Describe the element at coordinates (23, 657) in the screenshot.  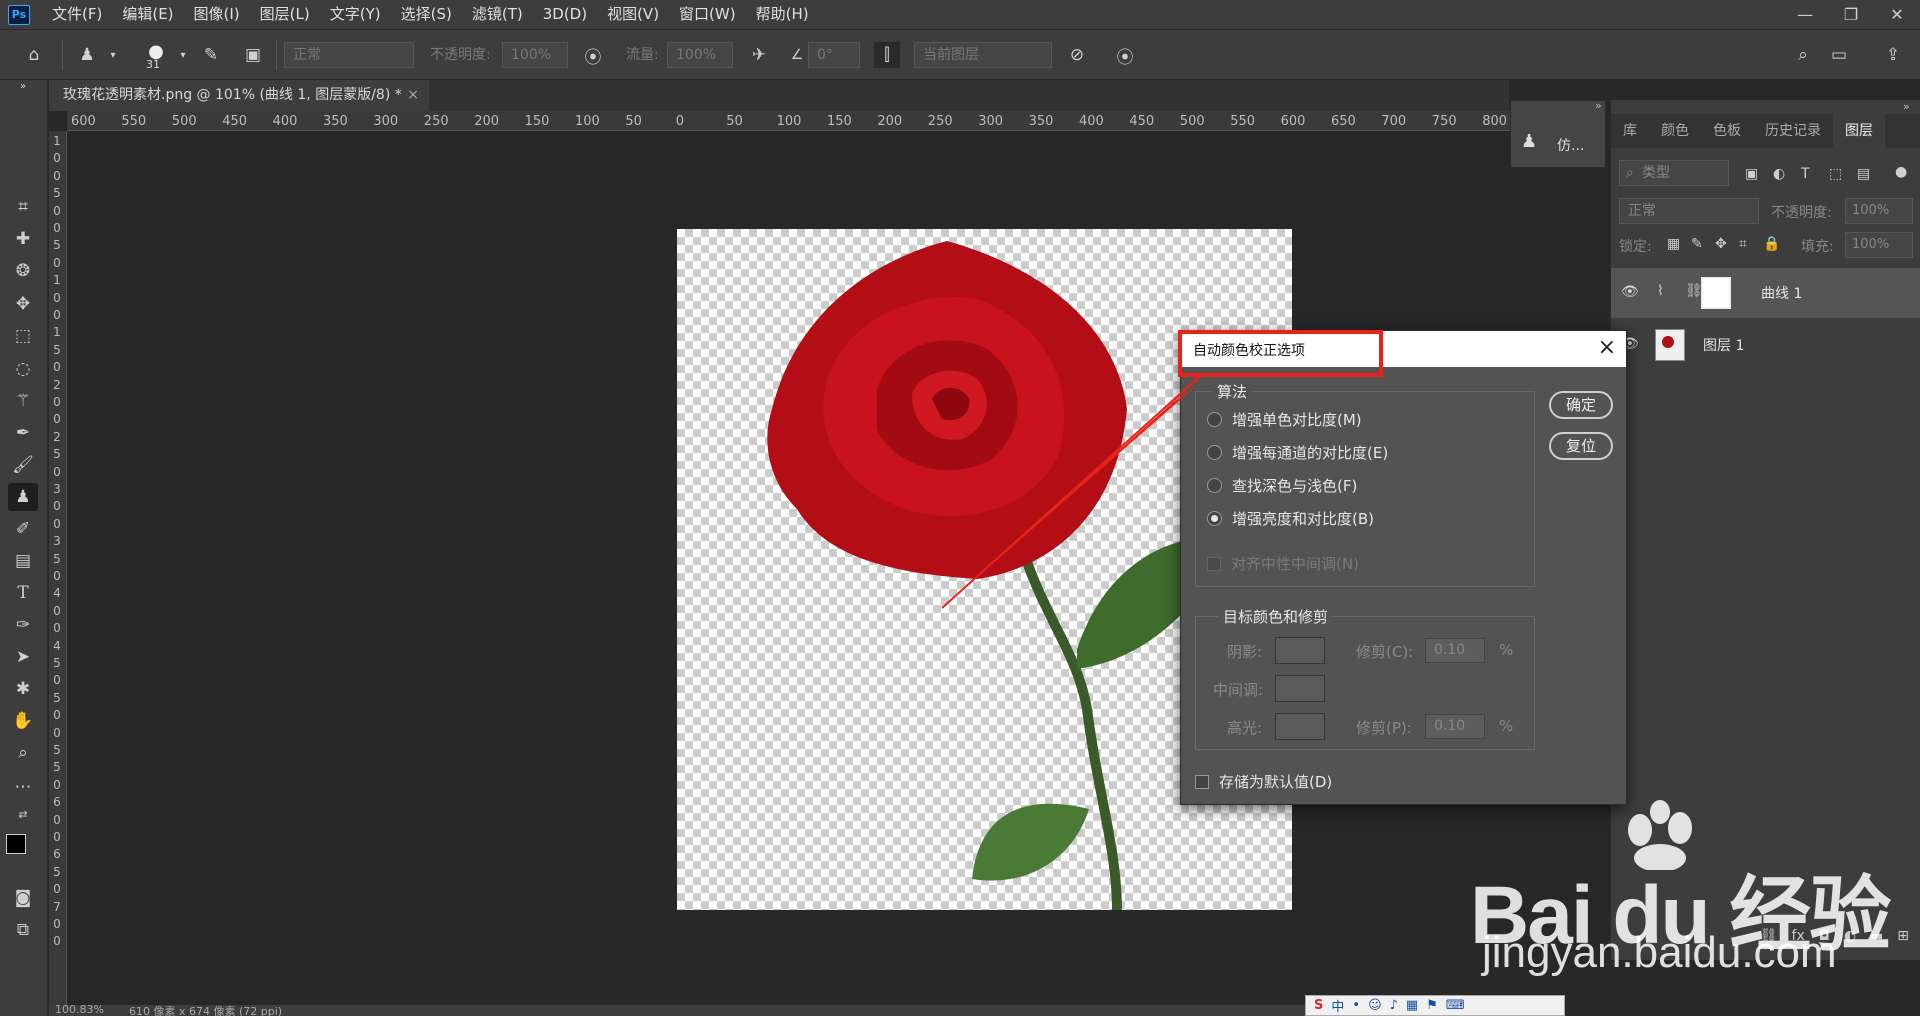
I see `path-selection-icon: ➤` at that location.